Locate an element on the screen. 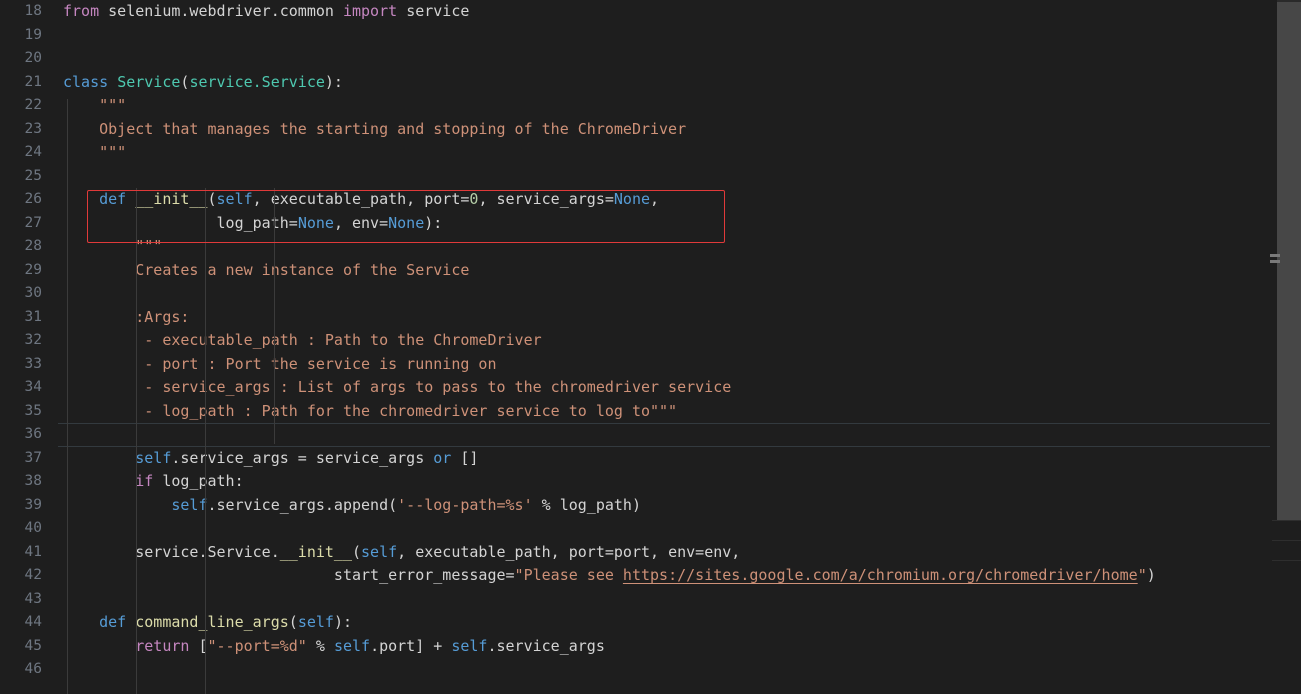 Image resolution: width=1301 pixels, height=694 pixels. code-token: " is located at coordinates (1142, 575).